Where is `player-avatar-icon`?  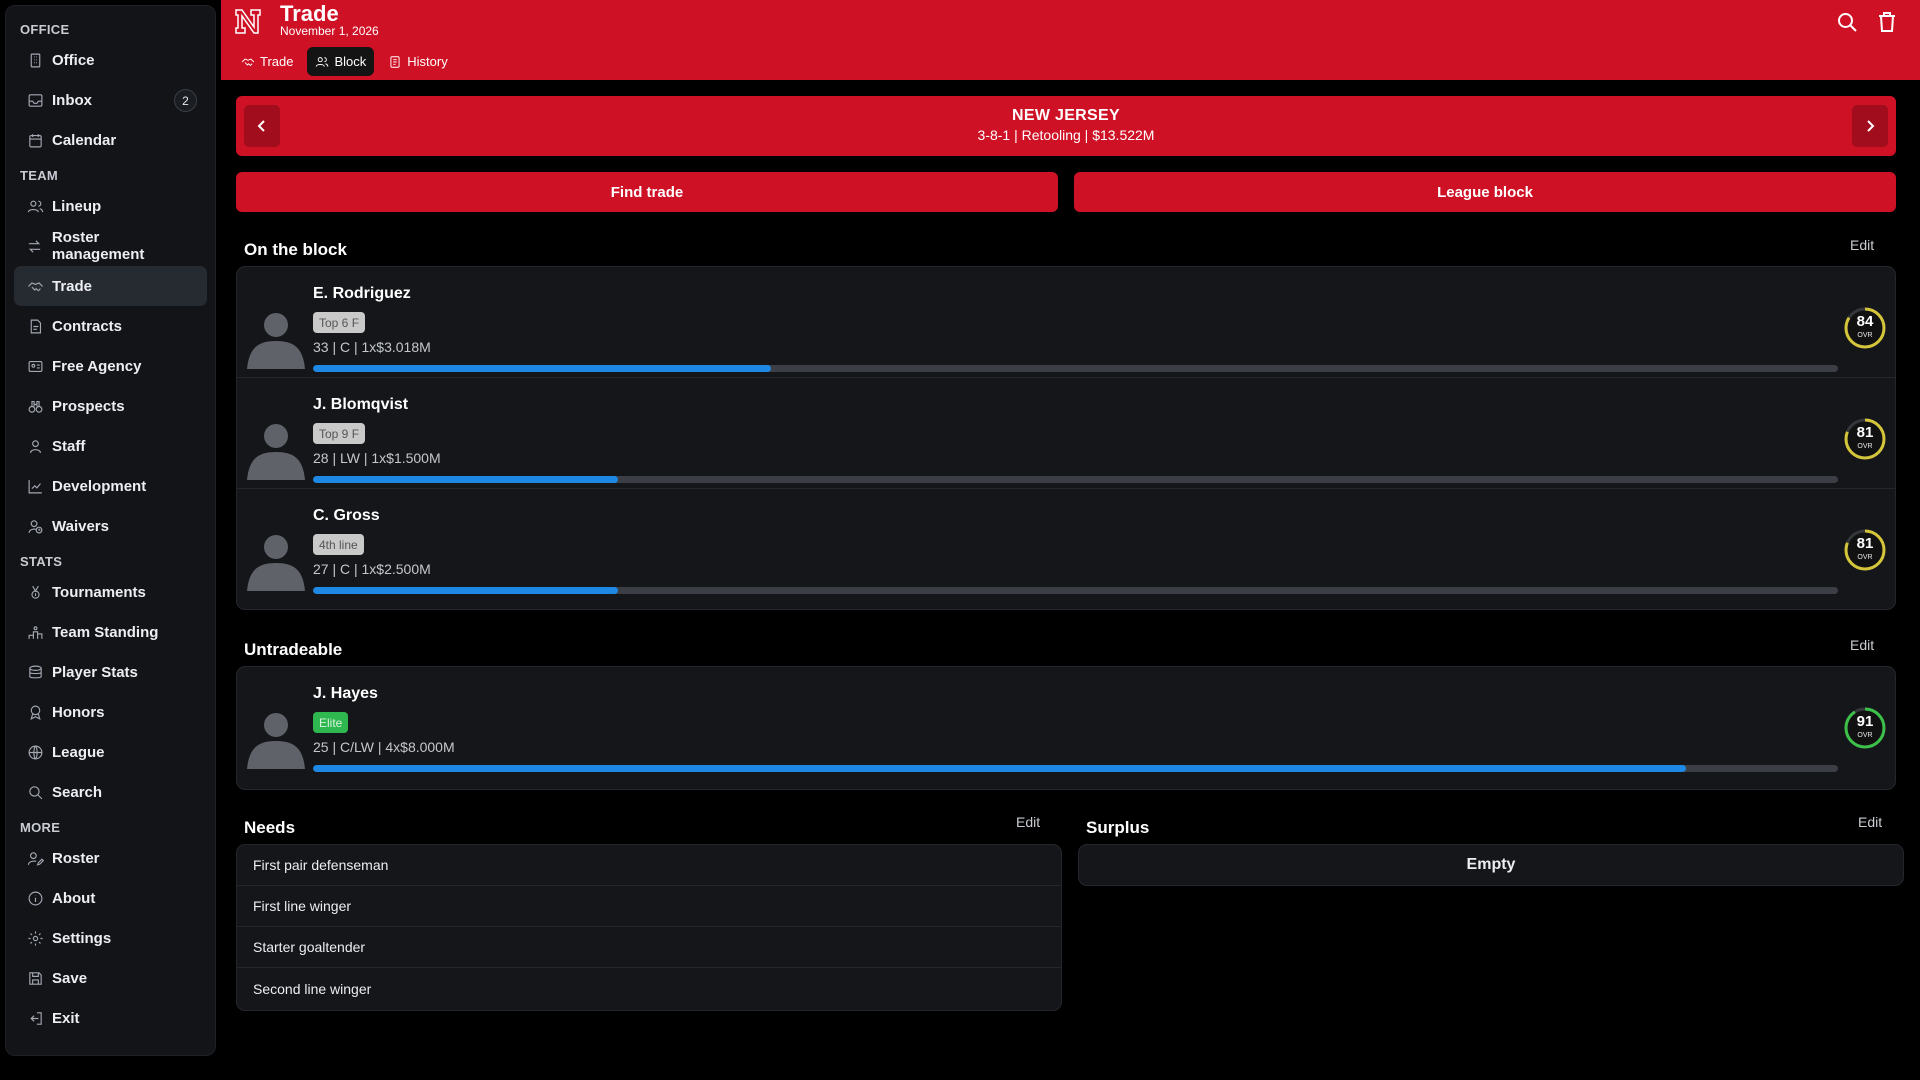
player-avatar-icon is located at coordinates (276, 452).